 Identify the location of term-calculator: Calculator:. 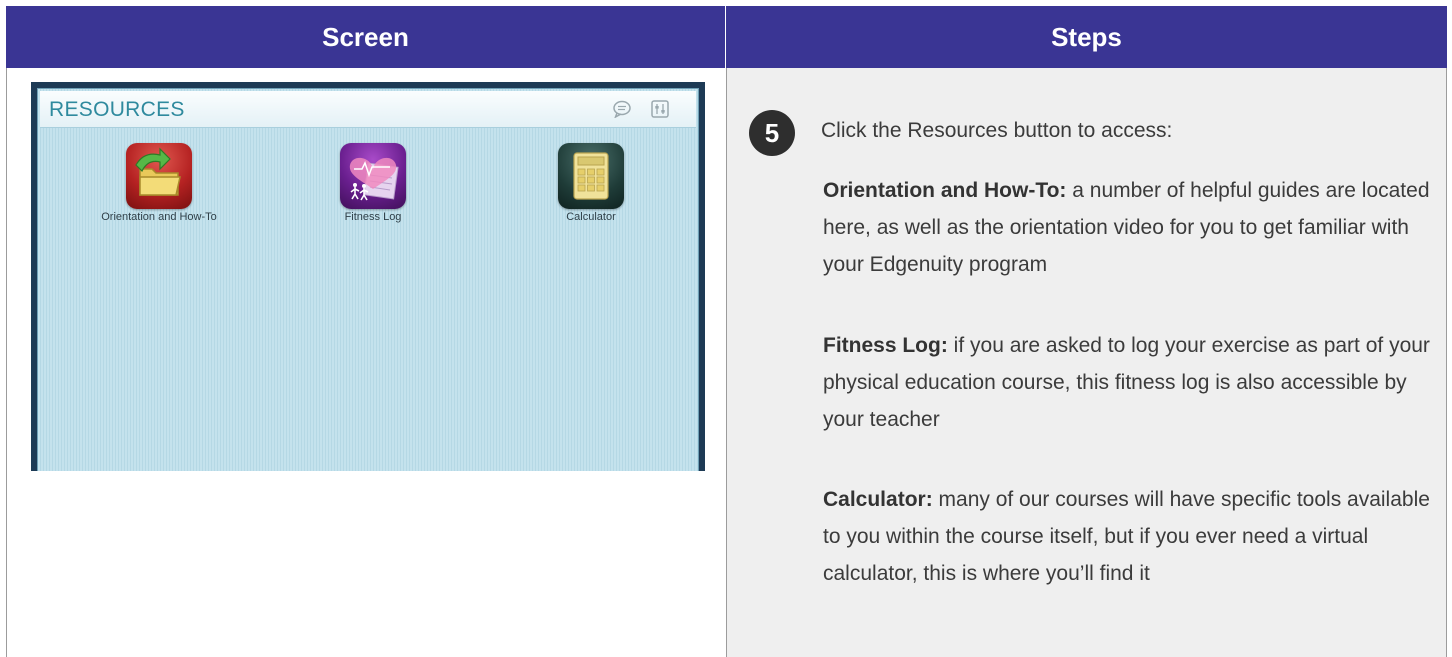
(878, 499).